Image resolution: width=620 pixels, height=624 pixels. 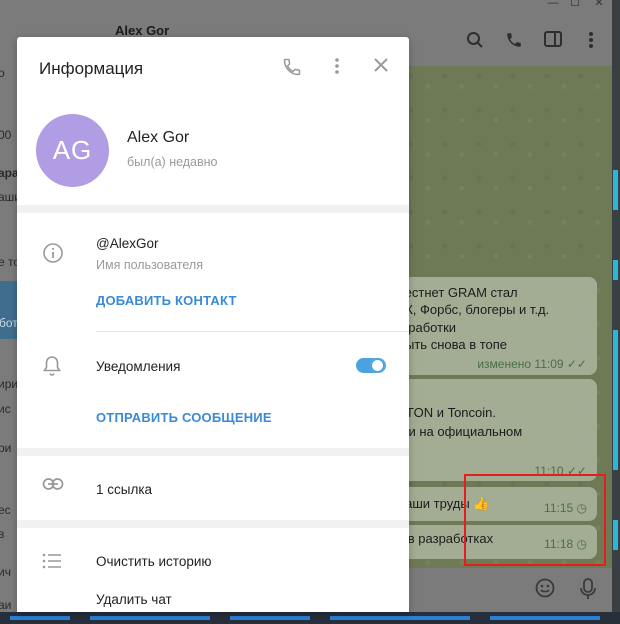 What do you see at coordinates (310, 618) in the screenshot?
I see `background-taskbar-edge` at bounding box center [310, 618].